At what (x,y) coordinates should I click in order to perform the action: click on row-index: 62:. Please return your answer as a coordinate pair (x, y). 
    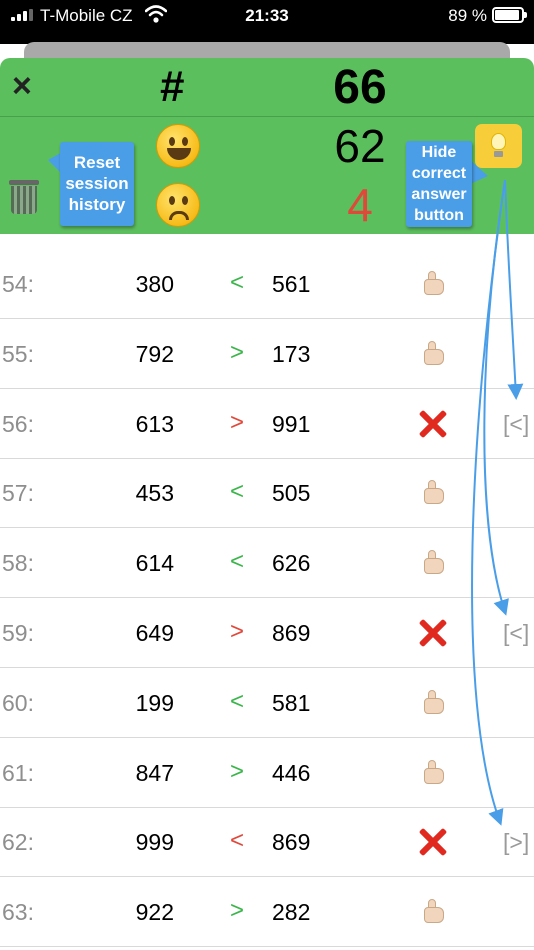
    Looking at the image, I should click on (18, 842).